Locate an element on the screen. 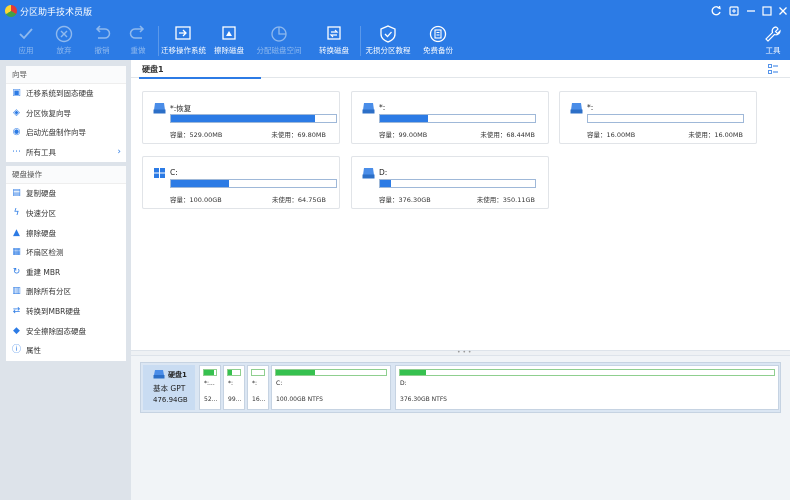 The width and height of the screenshot is (790, 500). redo-icon is located at coordinates (137, 32).